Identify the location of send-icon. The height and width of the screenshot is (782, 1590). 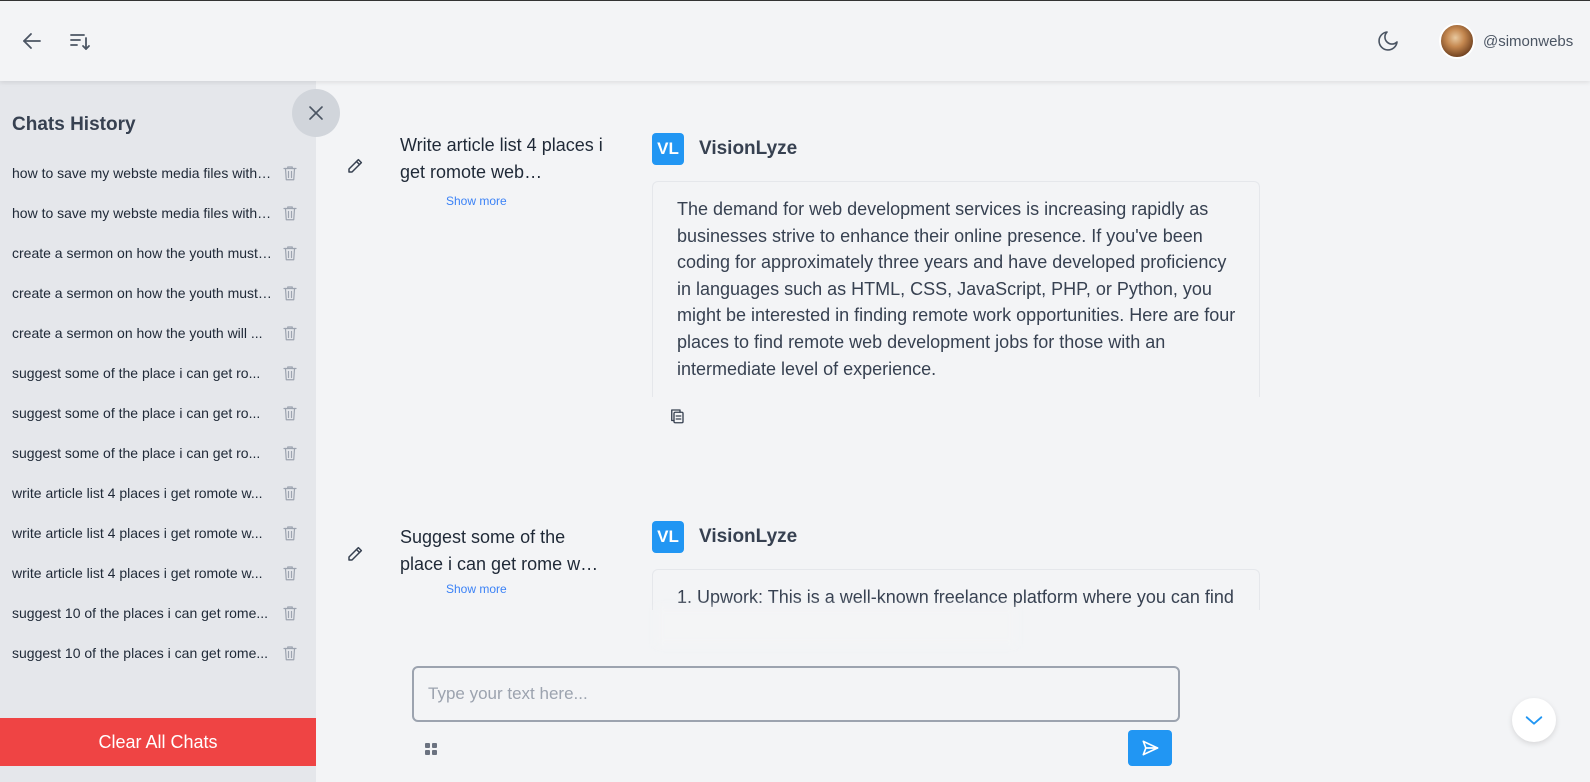
(1150, 748).